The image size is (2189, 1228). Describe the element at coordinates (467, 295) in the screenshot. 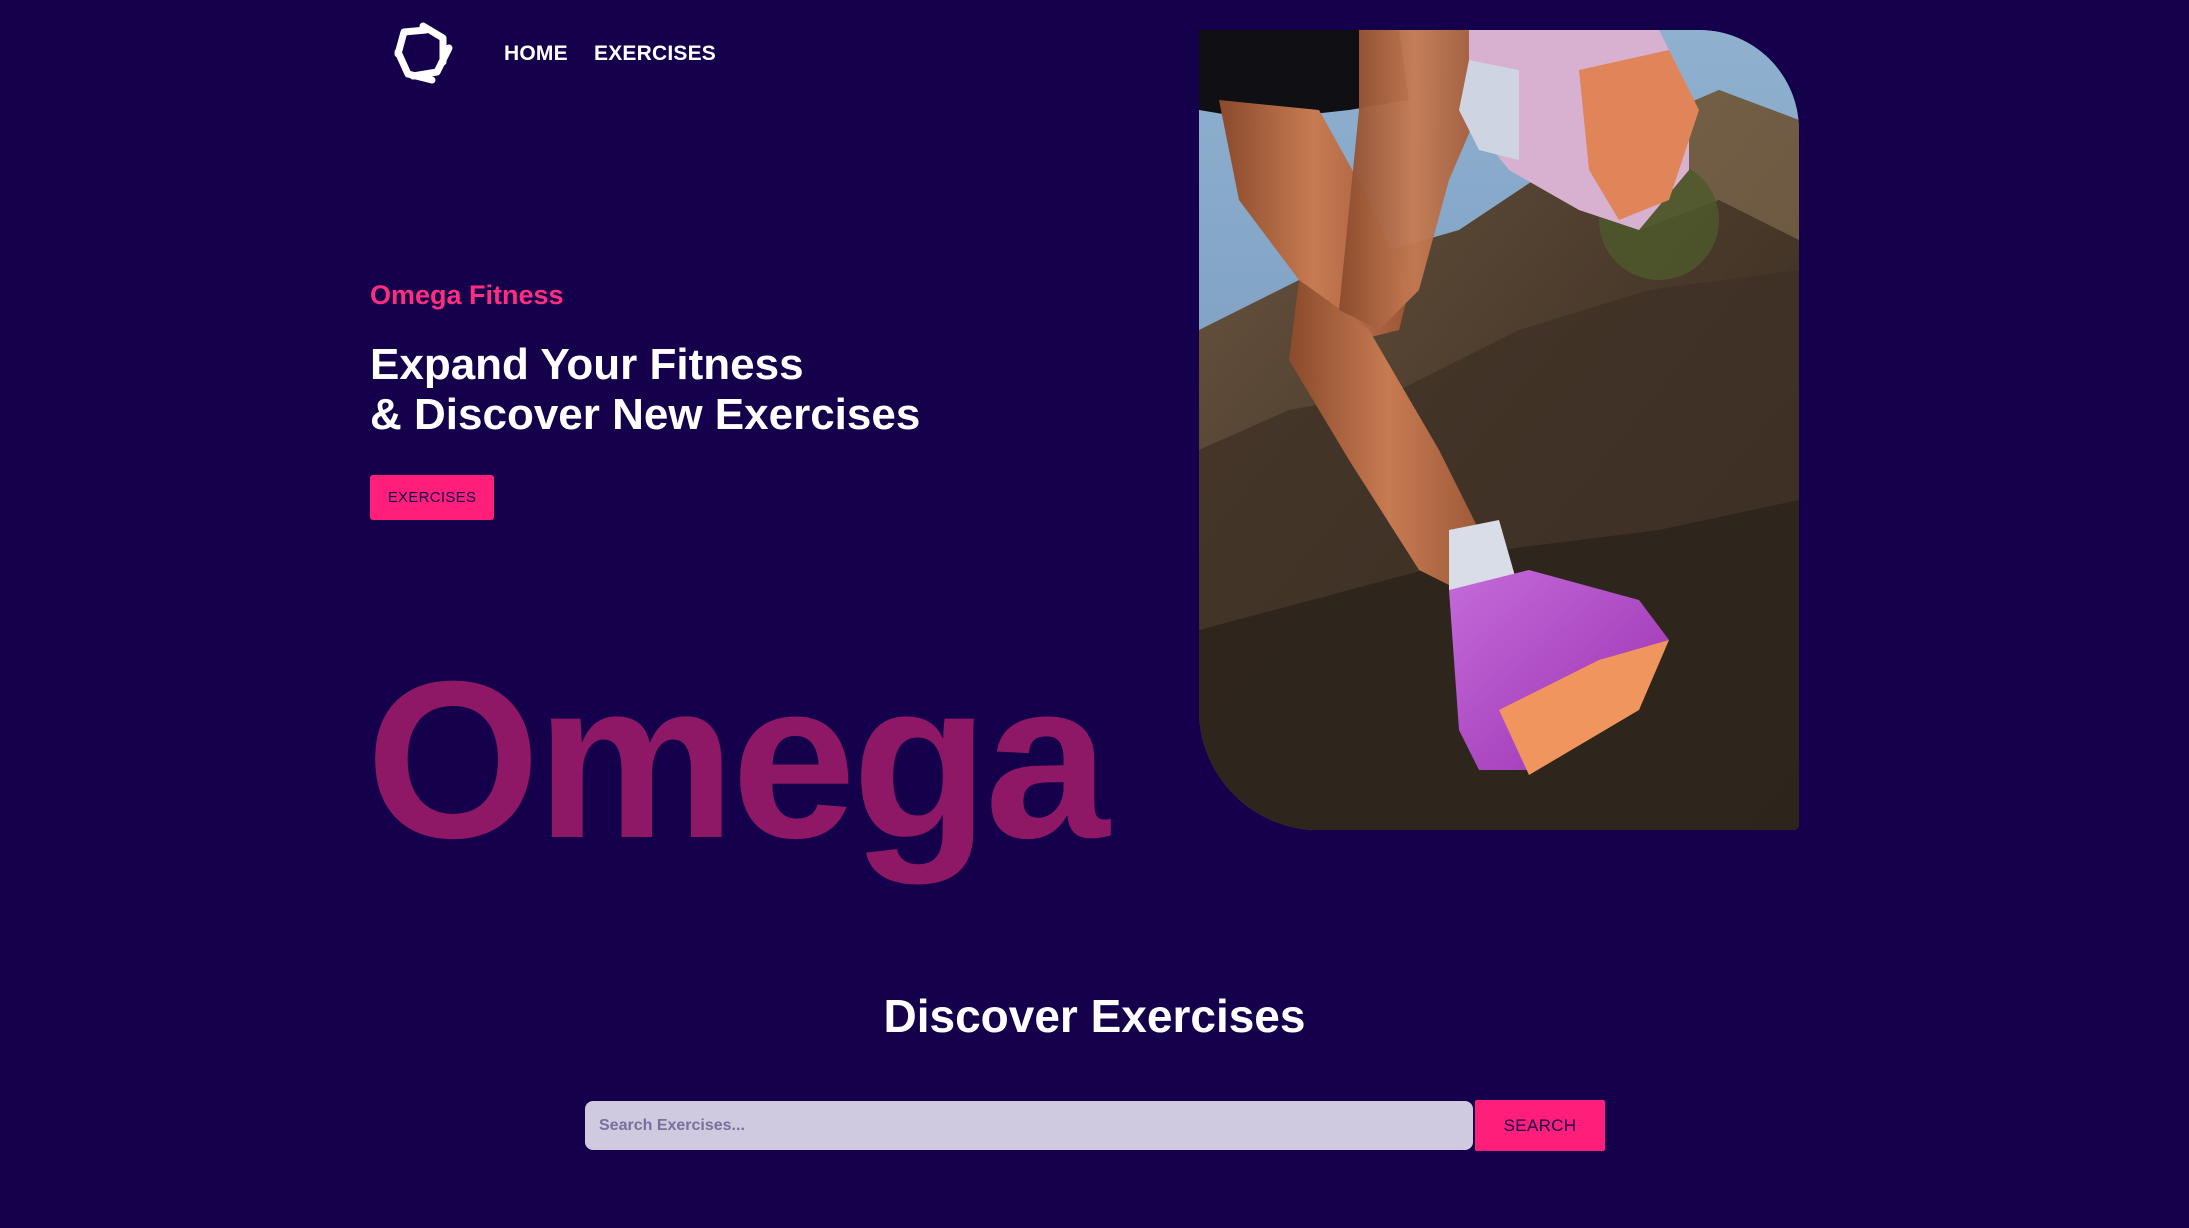

I see `hero-kicker: Omega Fitness` at that location.